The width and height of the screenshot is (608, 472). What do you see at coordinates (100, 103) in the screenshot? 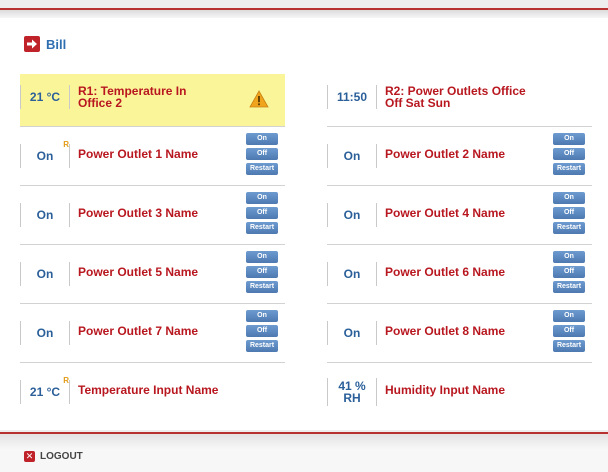
I see `rule-name-line2: Office 2` at bounding box center [100, 103].